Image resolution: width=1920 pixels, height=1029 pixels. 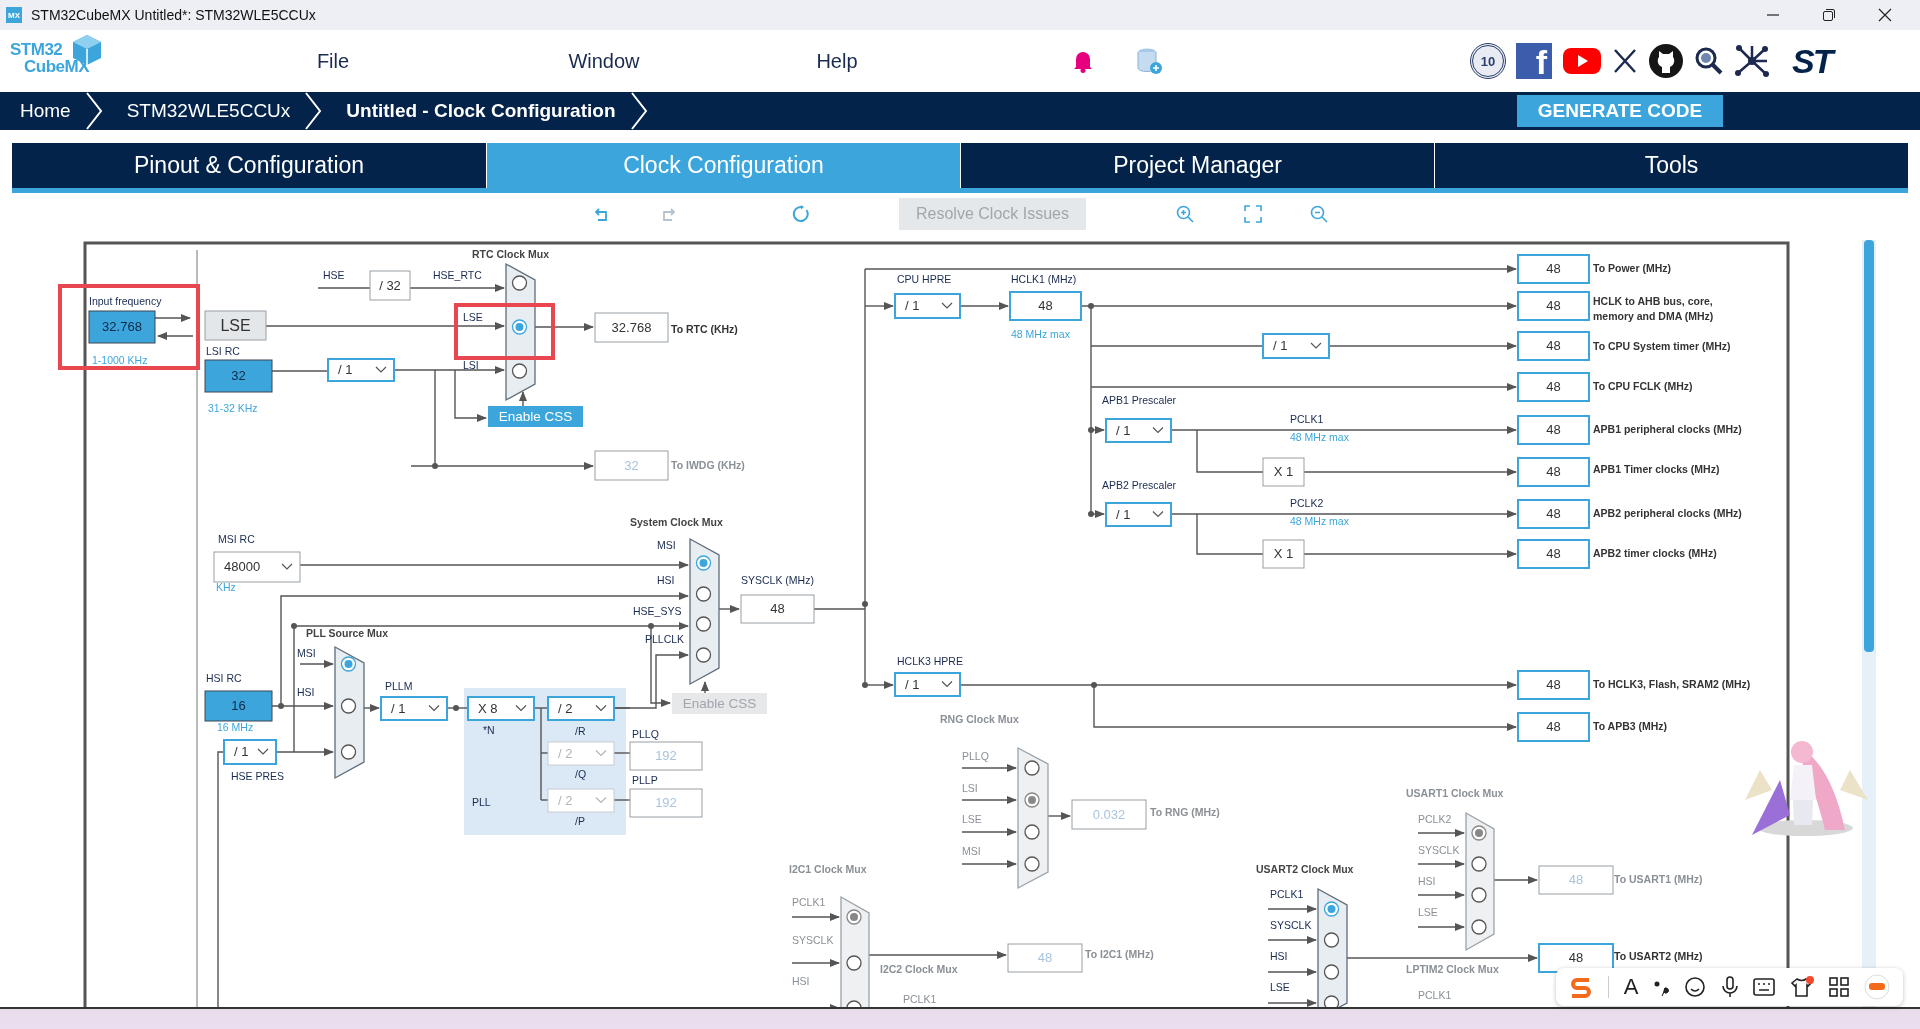 I want to click on diagram-label: 16 MHz, so click(x=235, y=726).